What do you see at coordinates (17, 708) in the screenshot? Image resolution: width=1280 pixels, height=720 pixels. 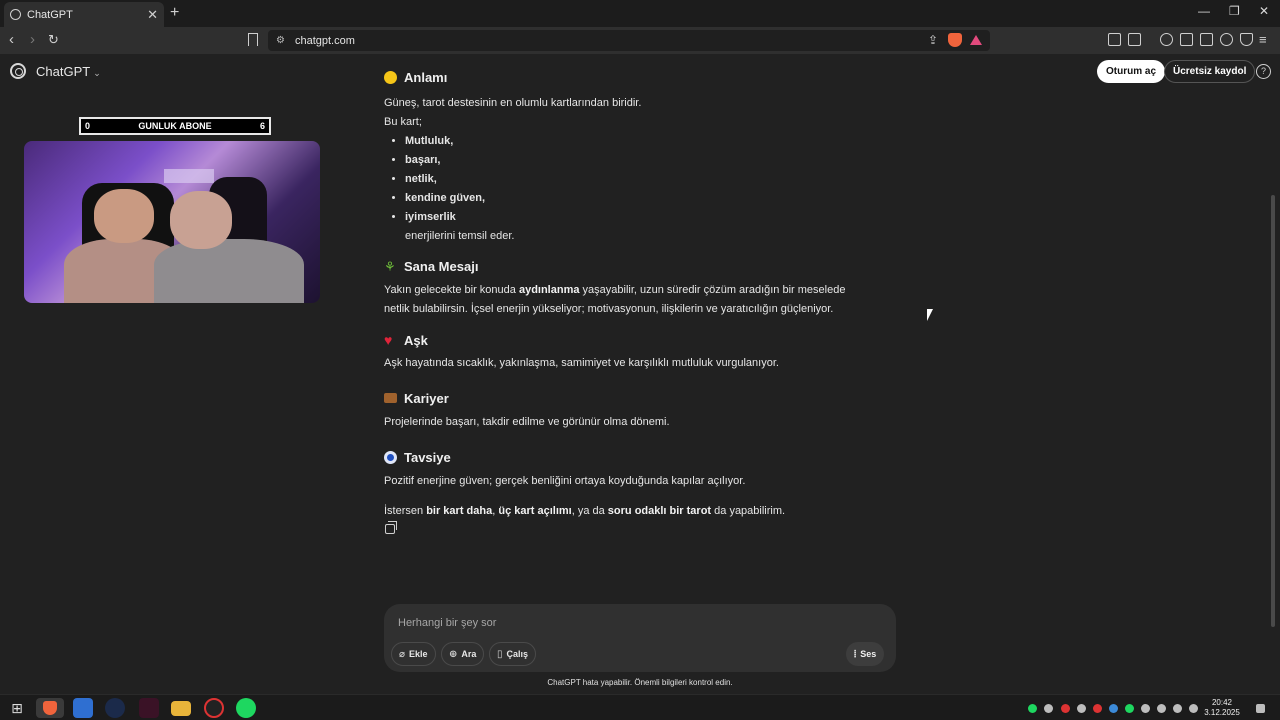 I see `start-icon: ⊞` at bounding box center [17, 708].